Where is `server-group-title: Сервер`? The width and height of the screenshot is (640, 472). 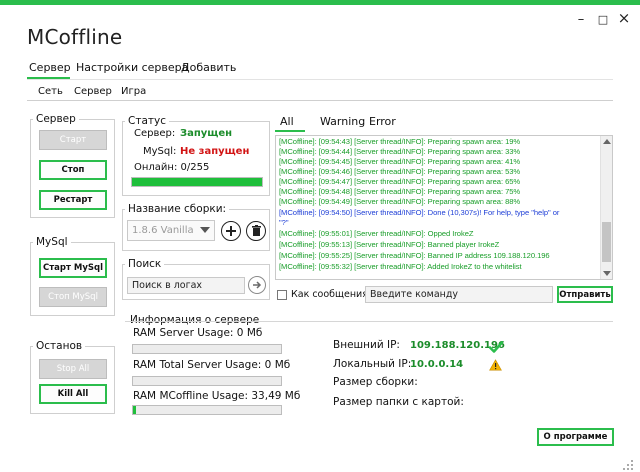 server-group-title: Сервер is located at coordinates (56, 119).